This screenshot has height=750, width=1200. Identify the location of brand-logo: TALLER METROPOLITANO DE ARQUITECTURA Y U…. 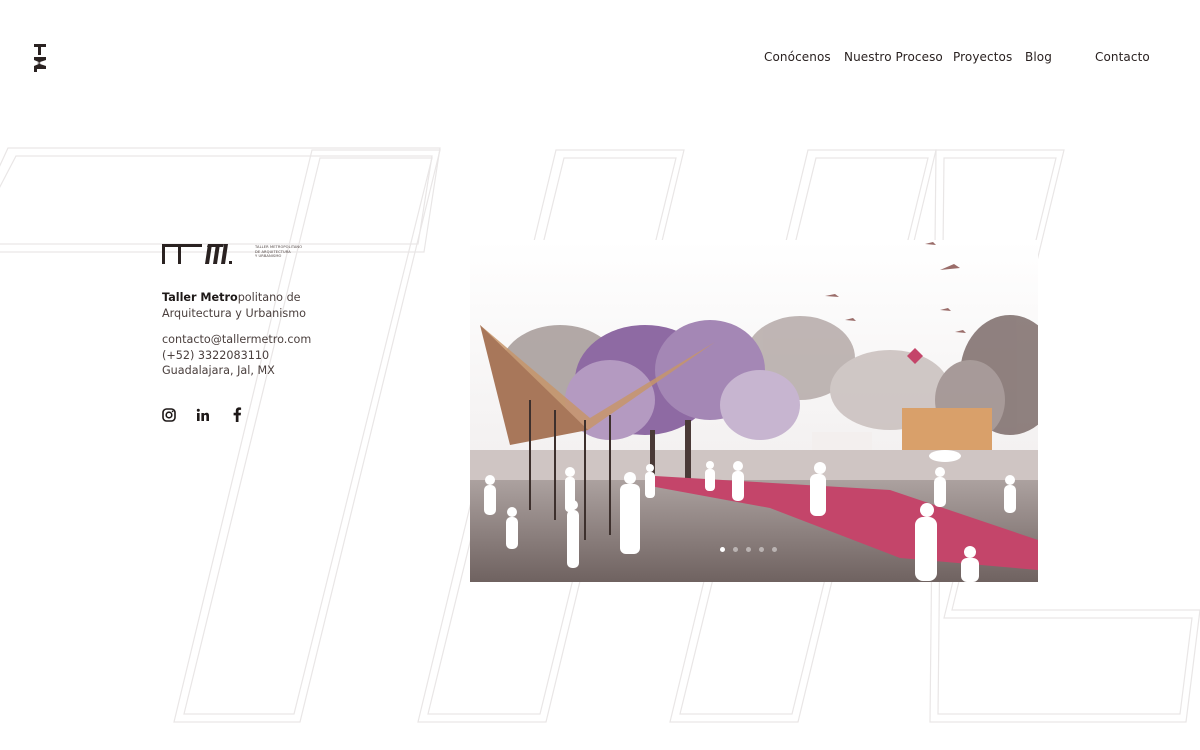
(232, 254).